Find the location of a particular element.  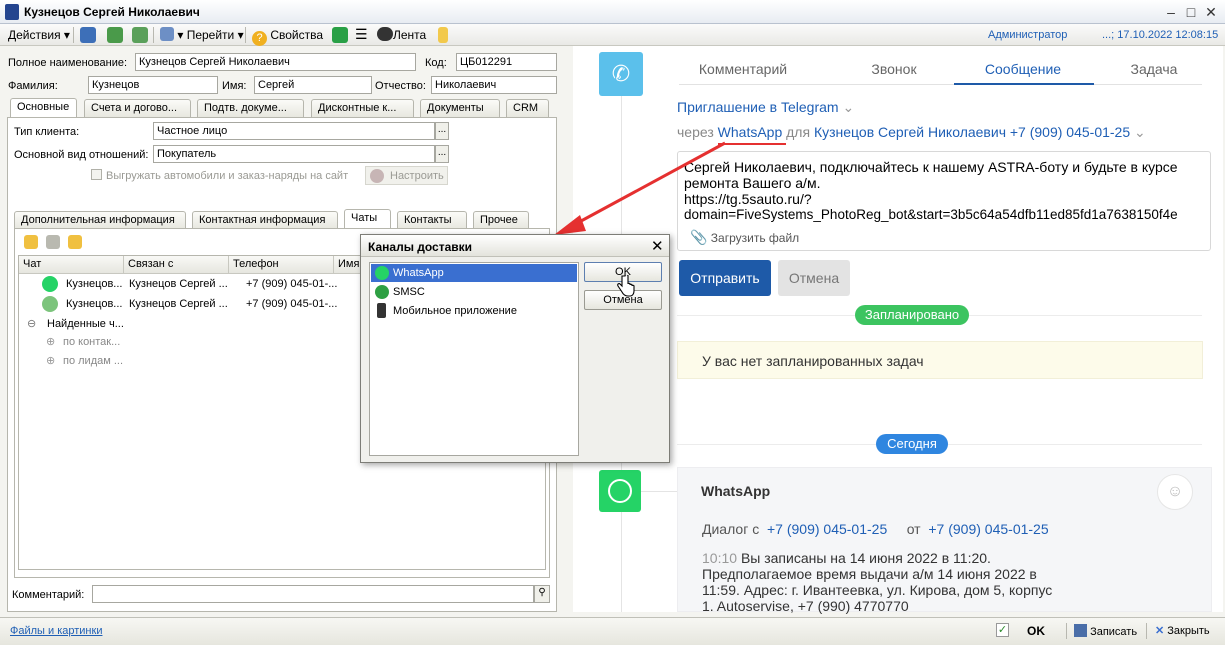

refresh-icon is located at coordinates (115, 35).